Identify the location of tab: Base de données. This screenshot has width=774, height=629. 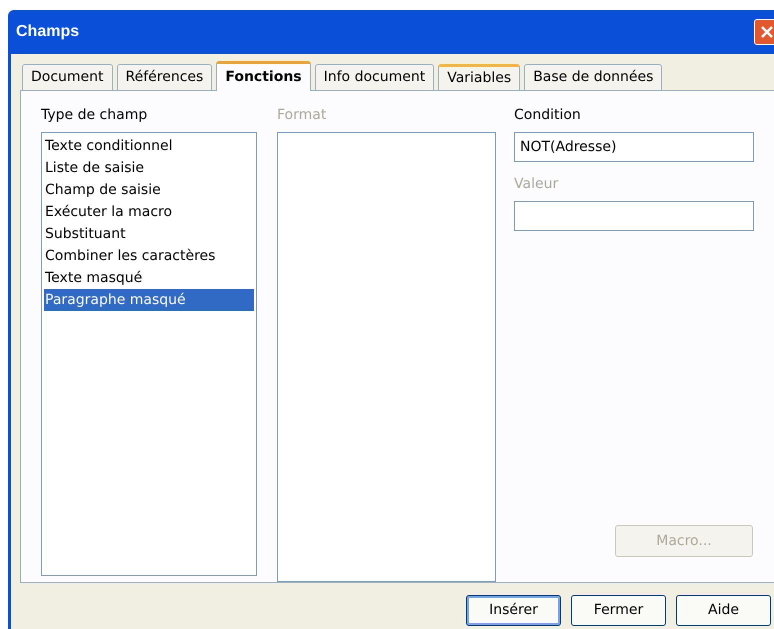
(593, 77).